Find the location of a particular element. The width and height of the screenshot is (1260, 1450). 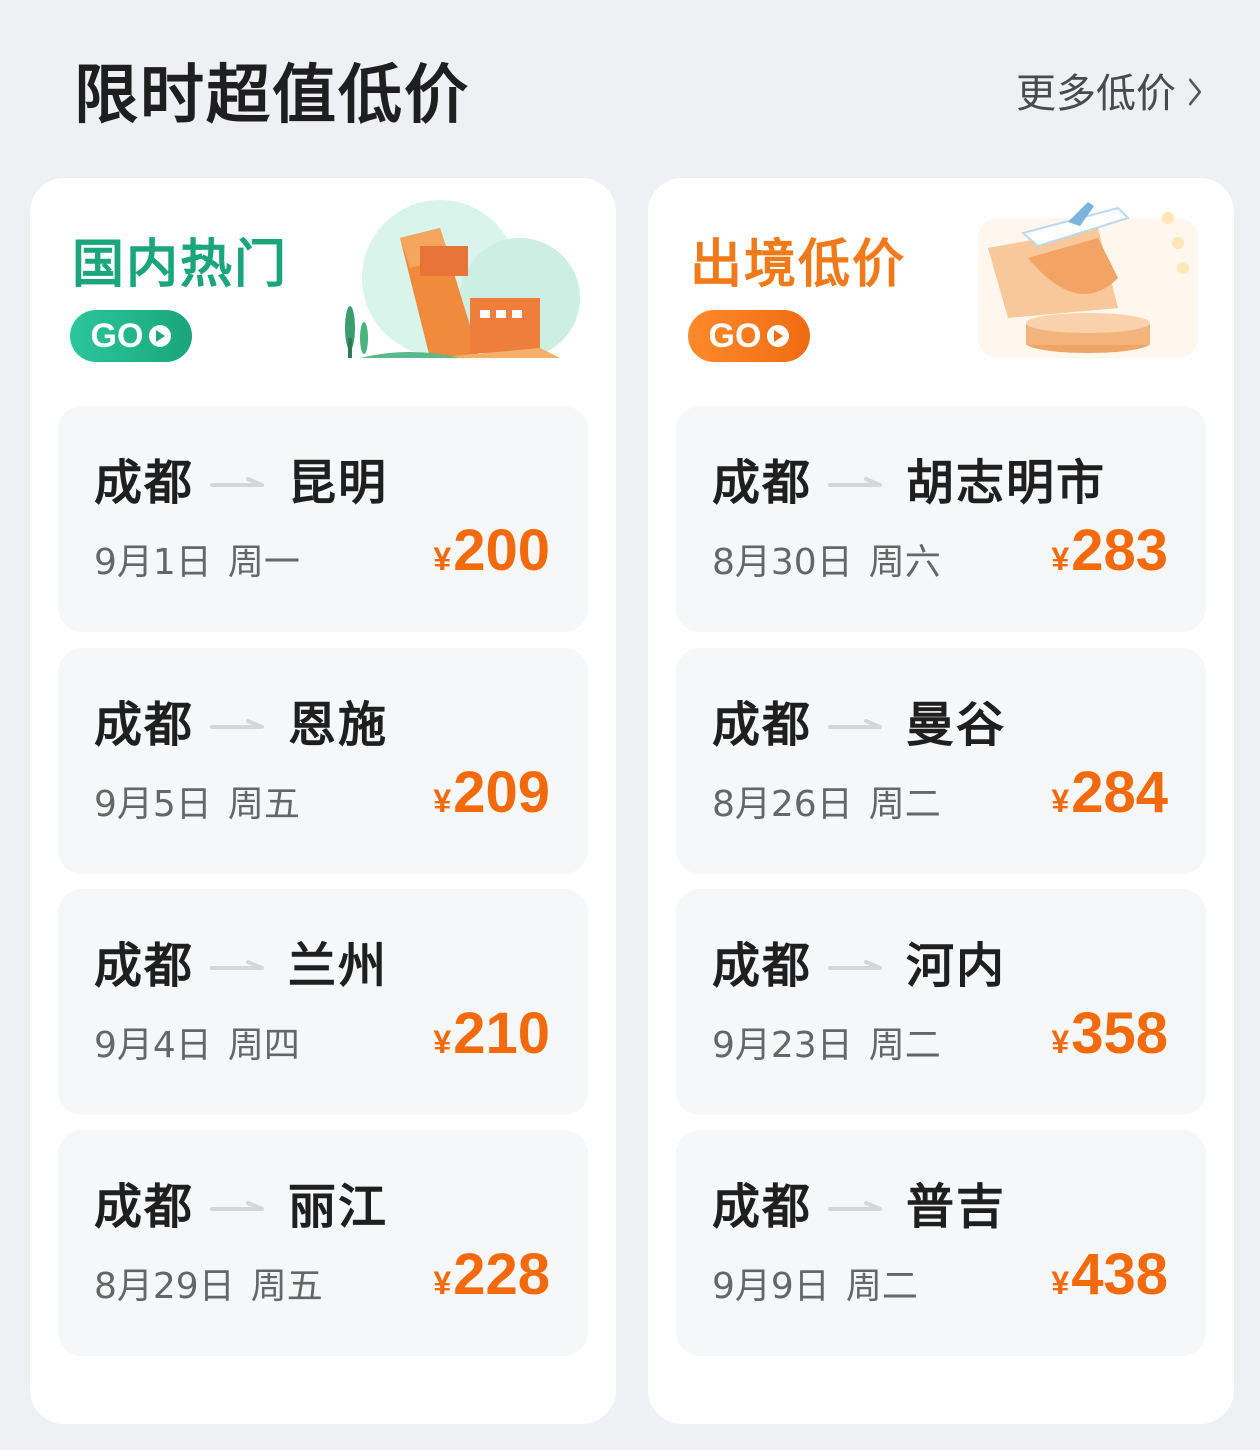

price-value: 228 is located at coordinates (501, 1274).